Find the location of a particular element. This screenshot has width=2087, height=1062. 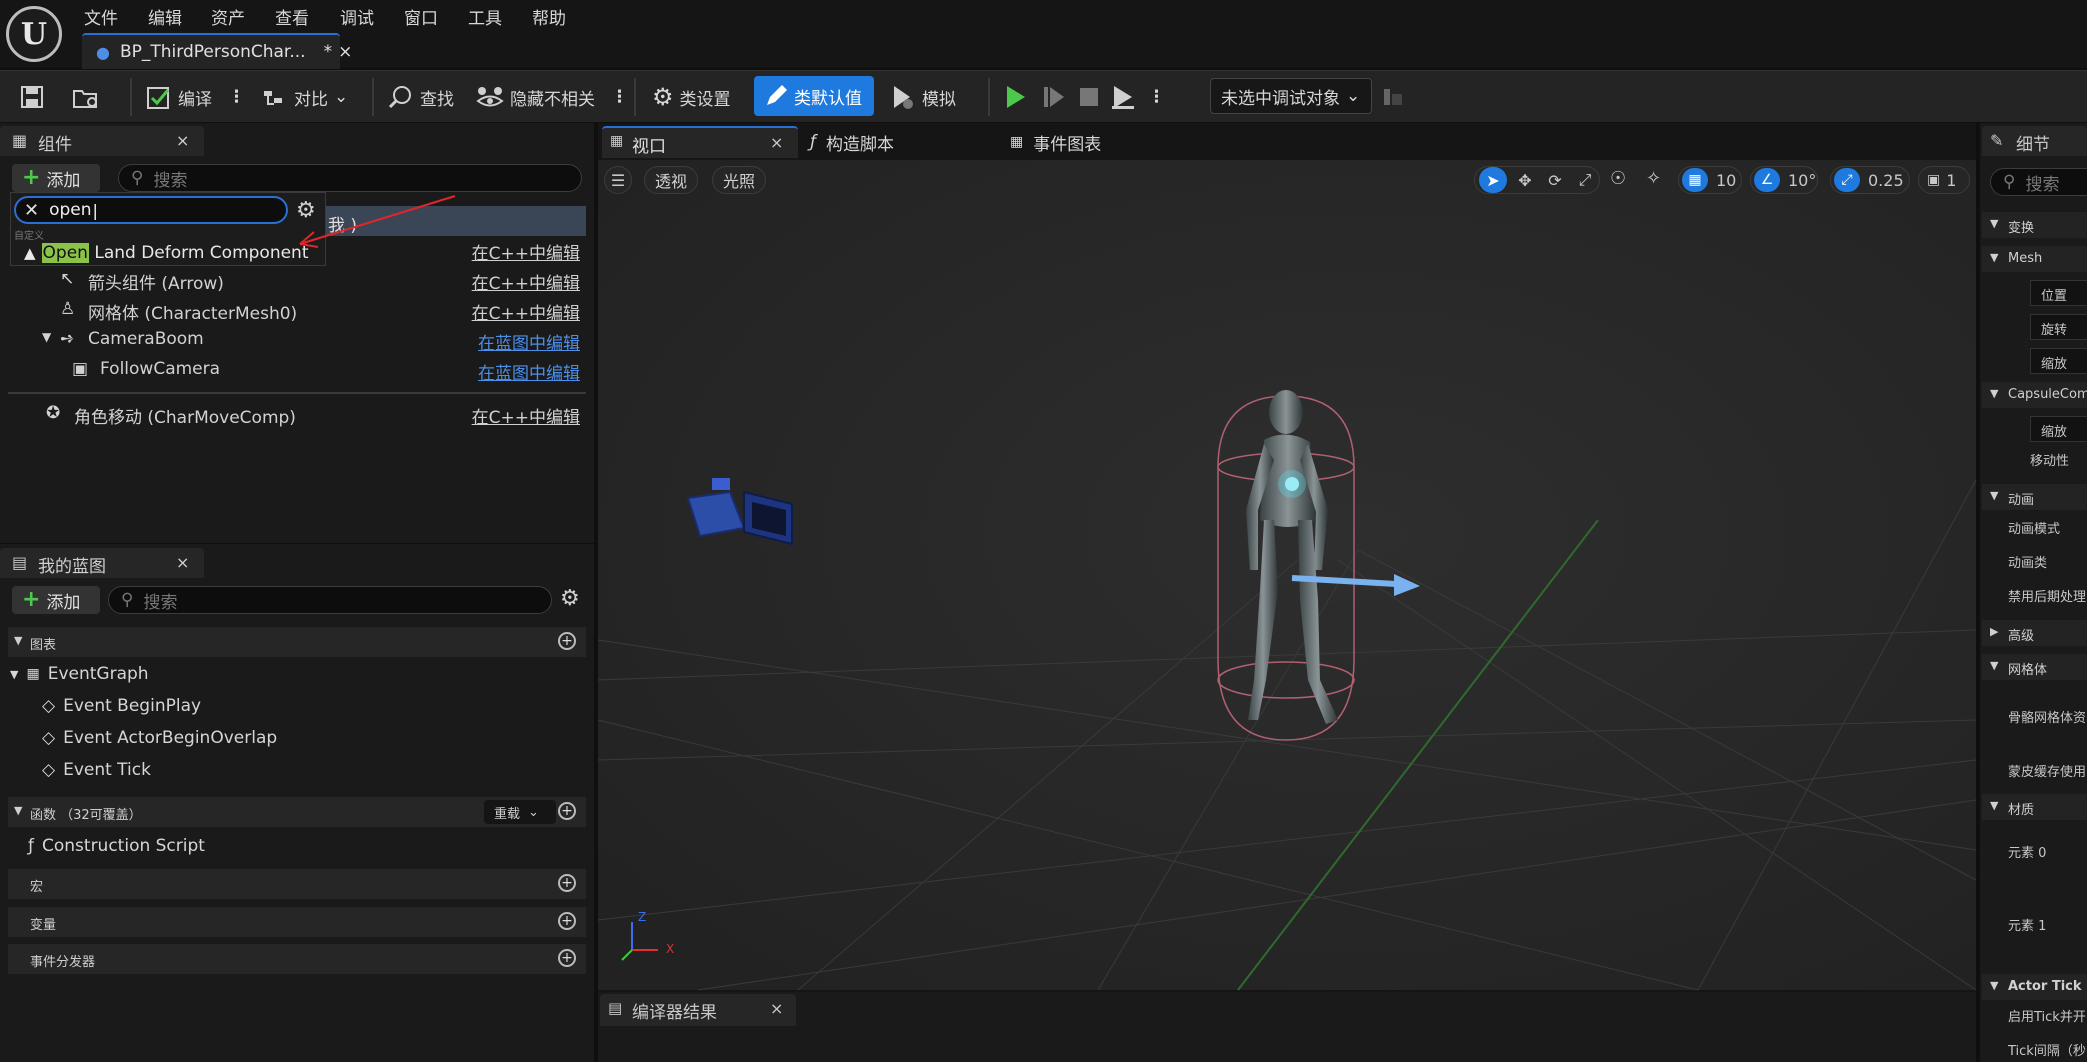

details-section-header: ▶ 高级 is located at coordinates (2034, 633).